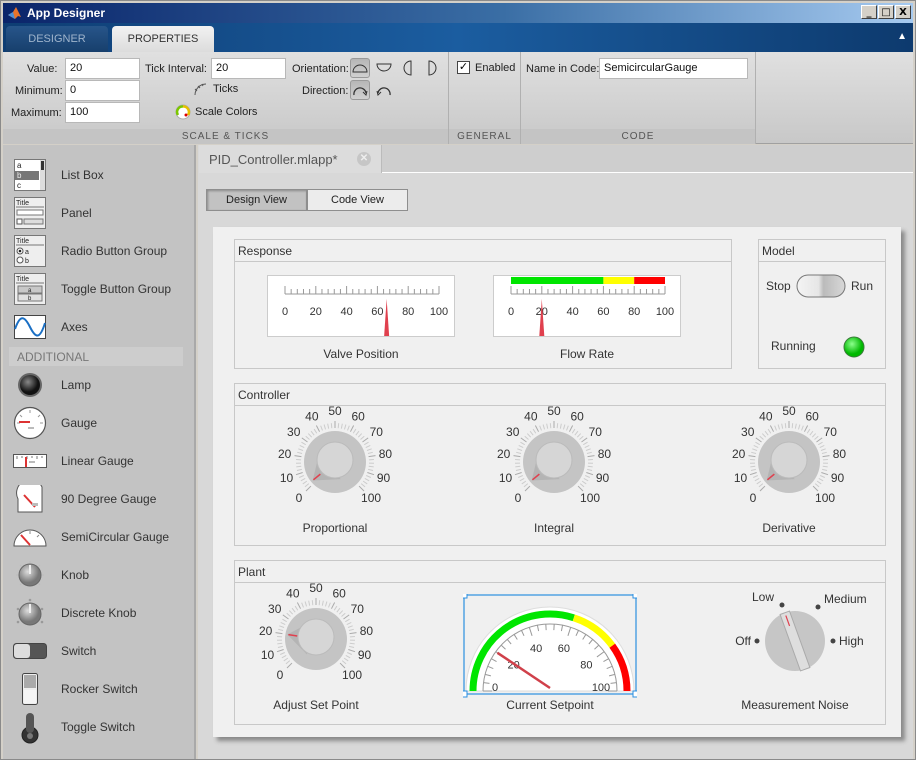  What do you see at coordinates (100, 651) in the screenshot?
I see `library-item-switch: Switch` at bounding box center [100, 651].